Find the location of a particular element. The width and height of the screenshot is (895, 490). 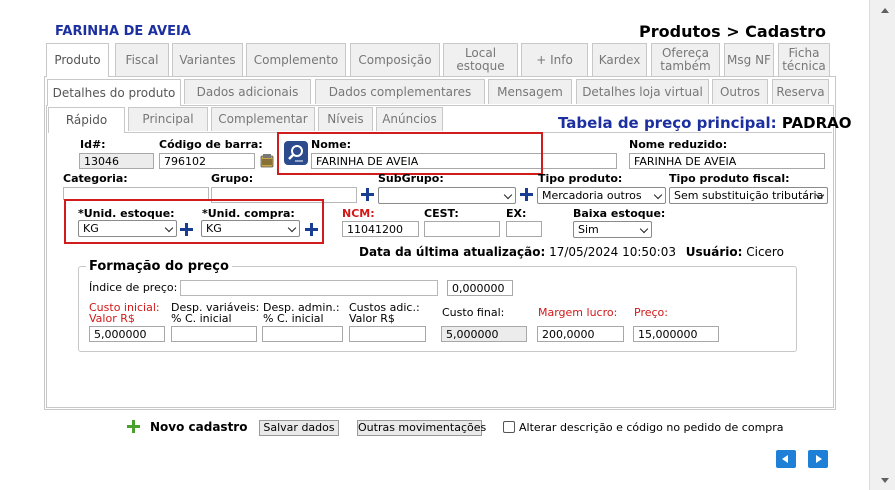

tab-ofereca-tambem: Ofereça também is located at coordinates (685, 59).